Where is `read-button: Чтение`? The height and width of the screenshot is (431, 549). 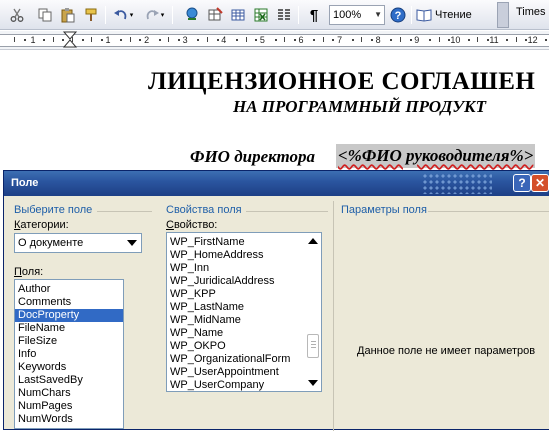 read-button: Чтение is located at coordinates (451, 15).